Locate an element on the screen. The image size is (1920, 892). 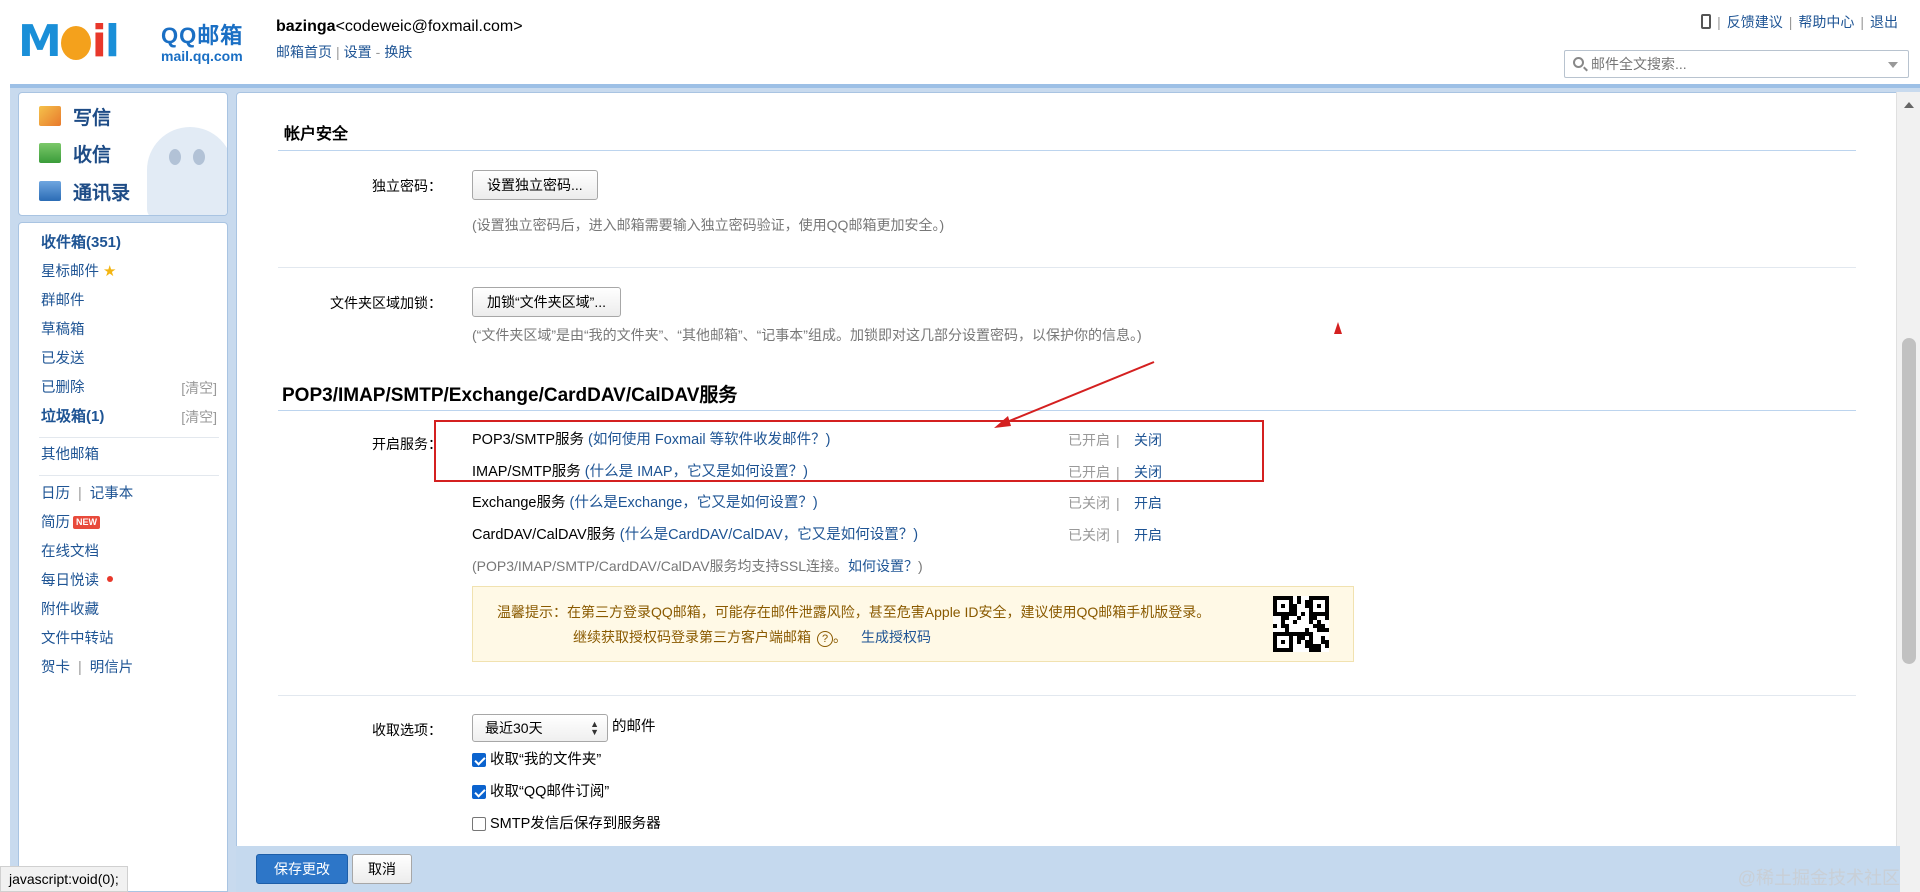
contacts-icon is located at coordinates (50, 191).